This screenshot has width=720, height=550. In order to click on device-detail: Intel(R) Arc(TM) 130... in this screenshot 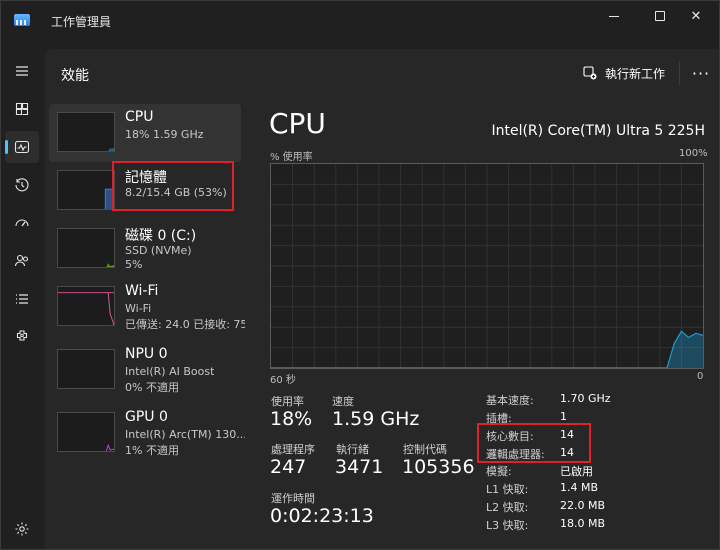, I will do `click(185, 434)`.